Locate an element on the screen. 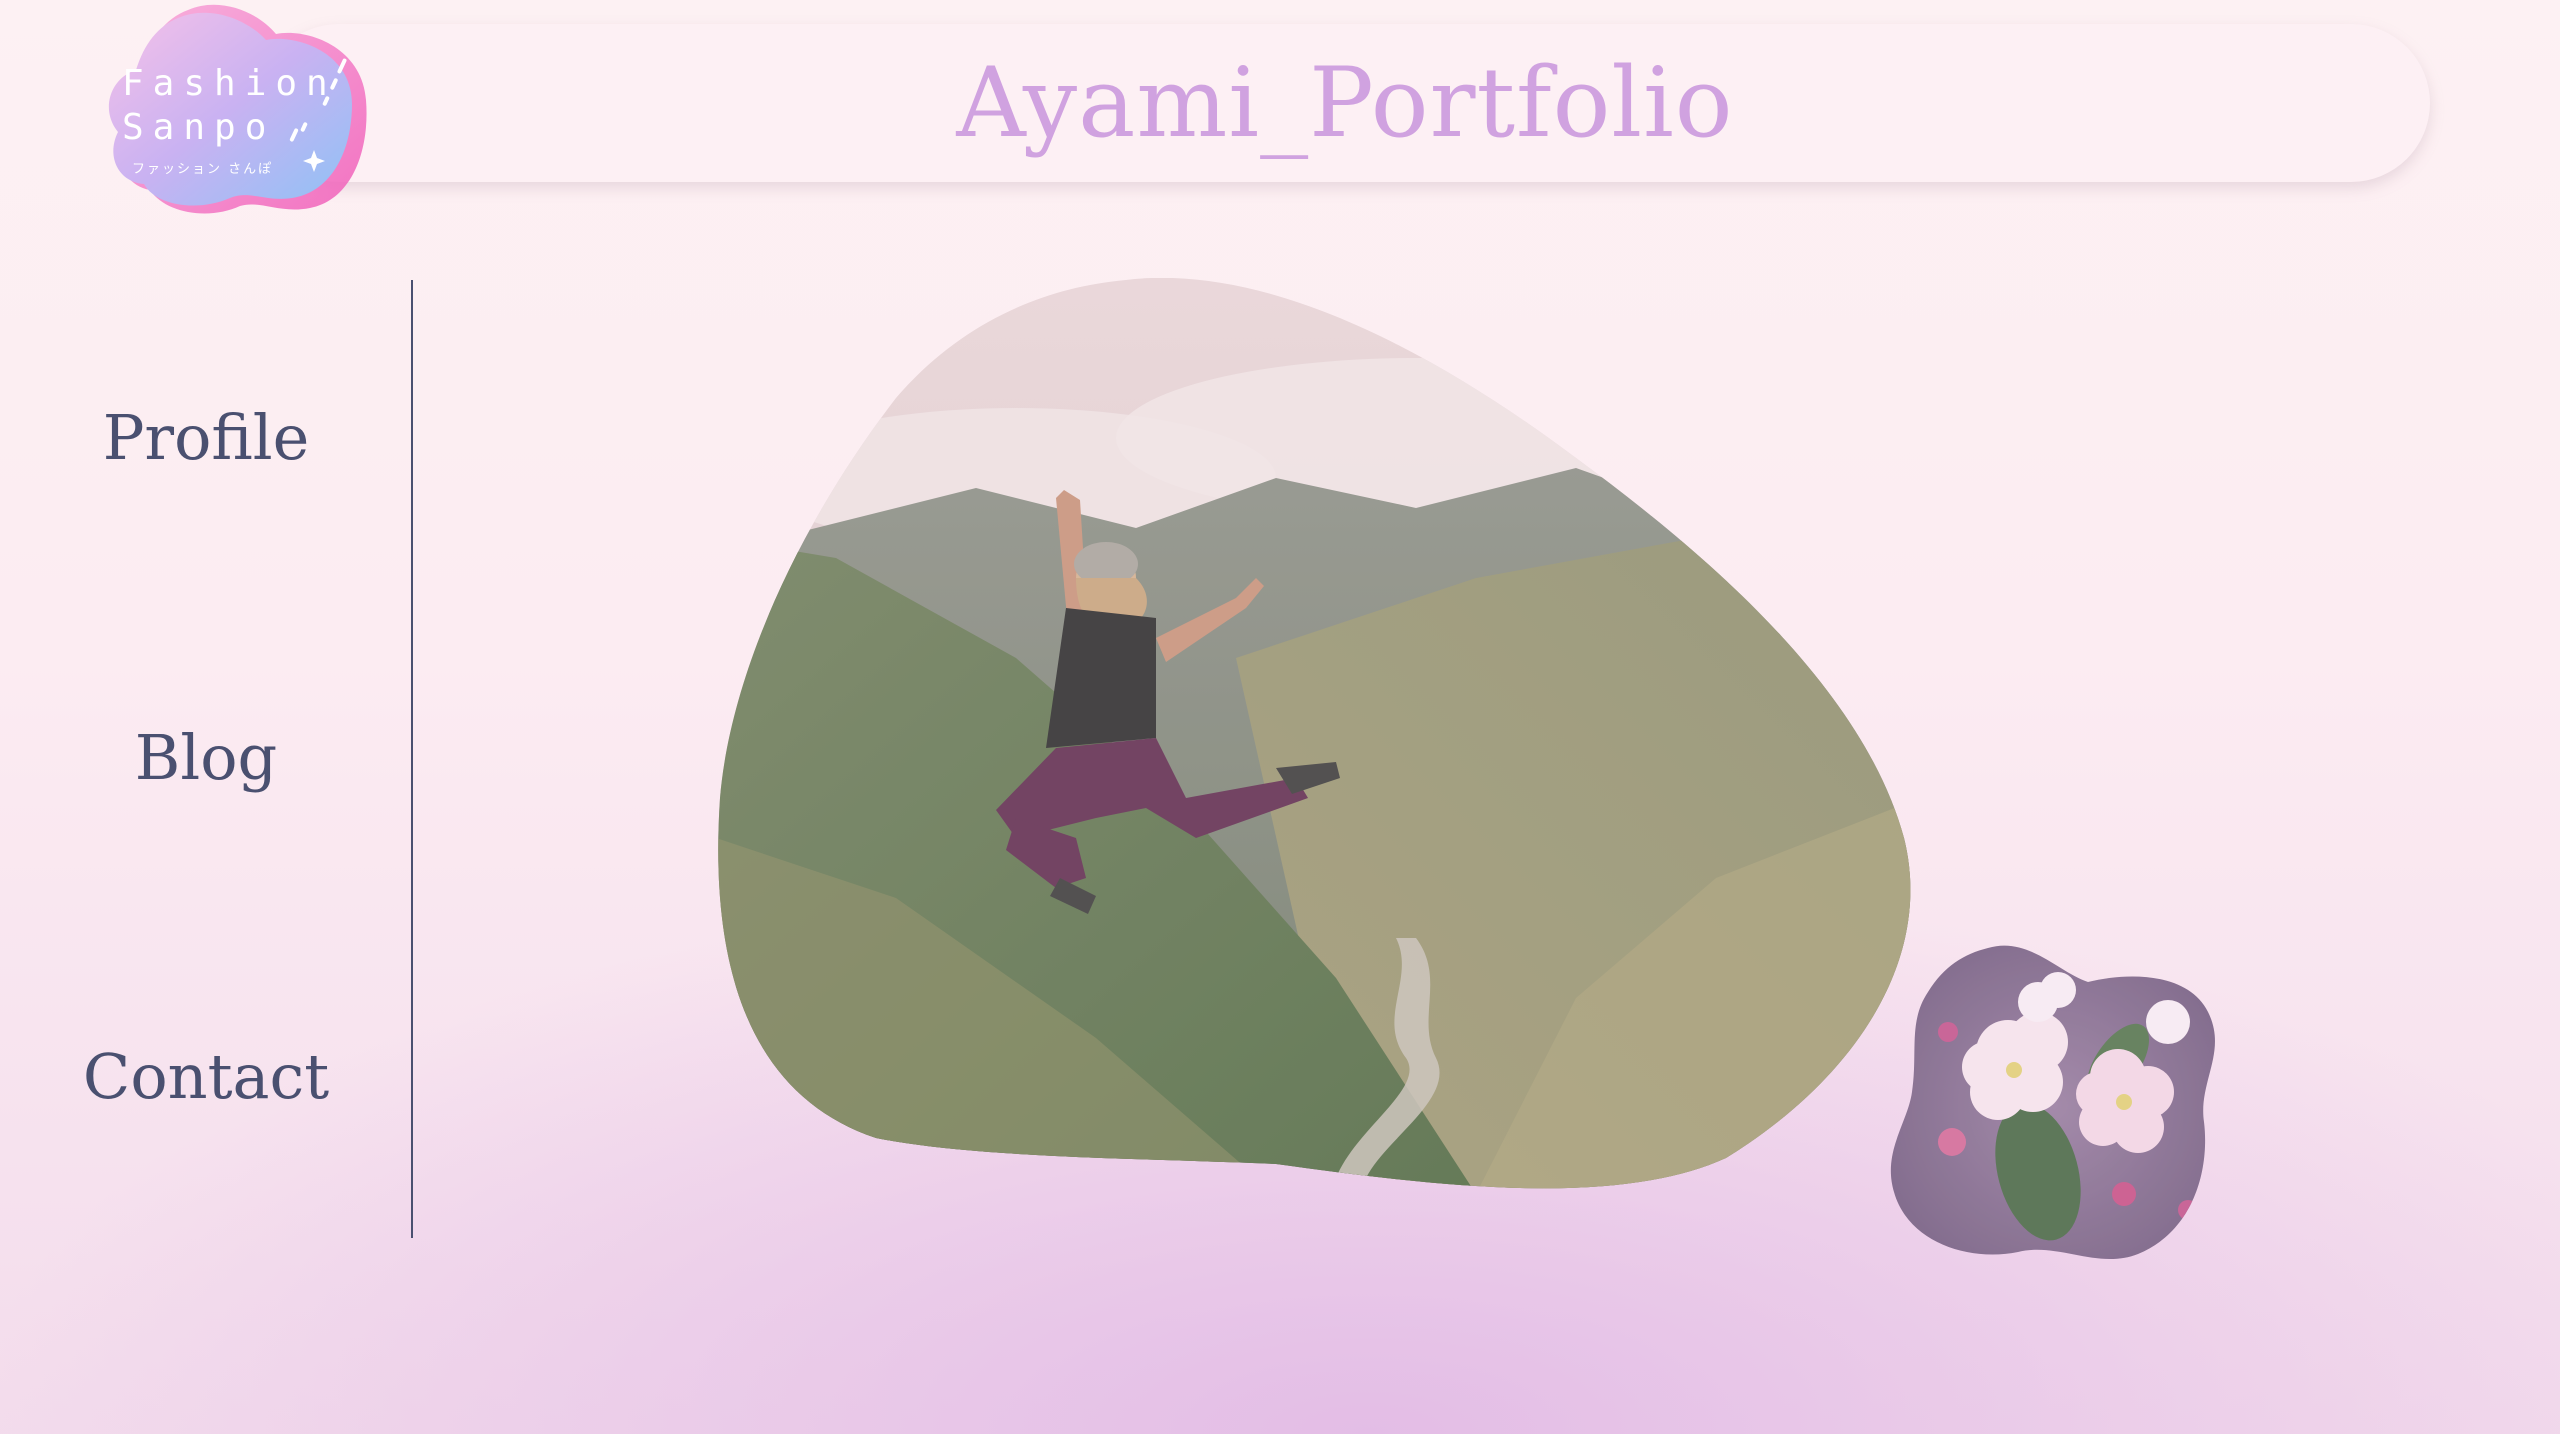 This screenshot has width=2560, height=1434. nav-item-blog: Blog is located at coordinates (206, 758).